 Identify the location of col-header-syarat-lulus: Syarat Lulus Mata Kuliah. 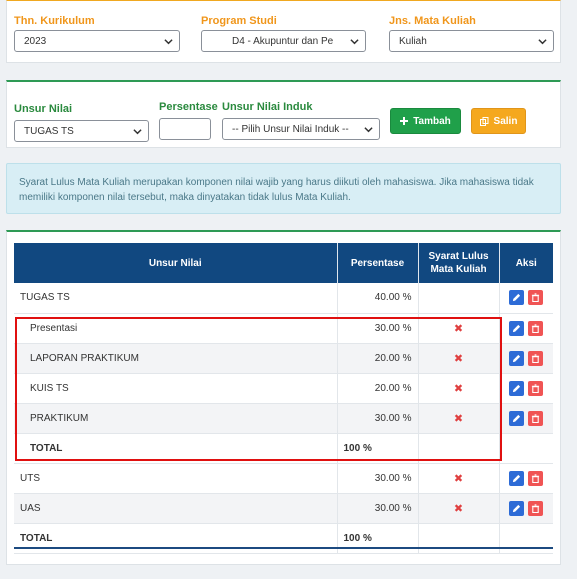
(459, 263).